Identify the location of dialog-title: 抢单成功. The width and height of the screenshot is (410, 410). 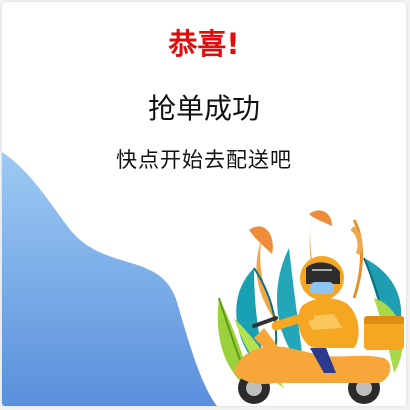
(203, 108).